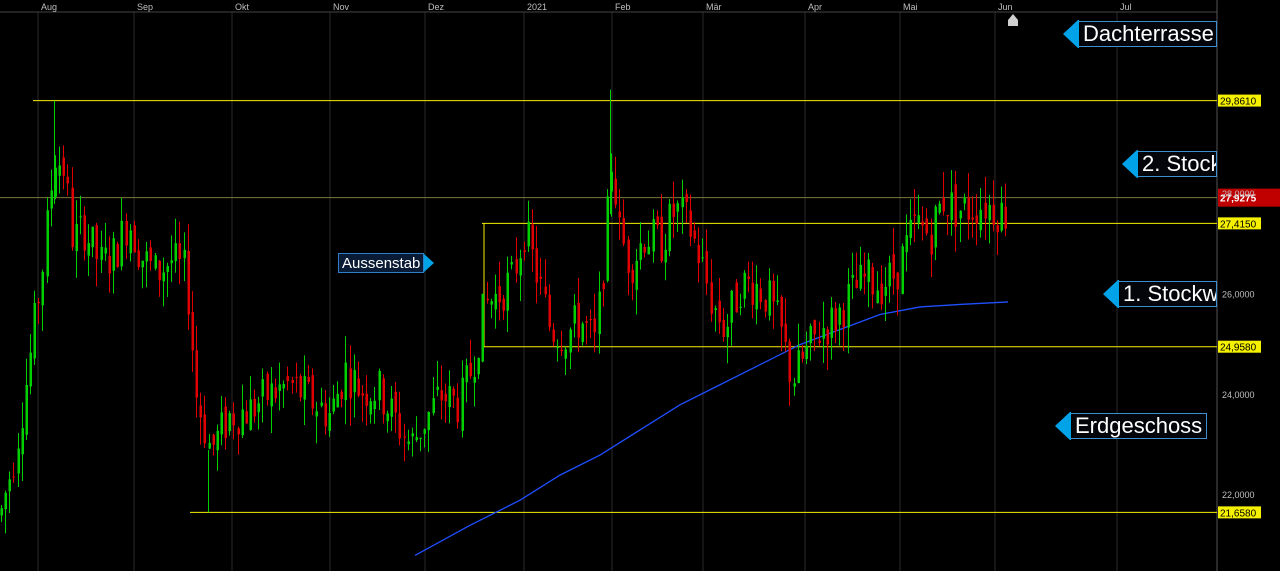  Describe the element at coordinates (910, 7) in the screenshot. I see `x-tick-label: Mai` at that location.